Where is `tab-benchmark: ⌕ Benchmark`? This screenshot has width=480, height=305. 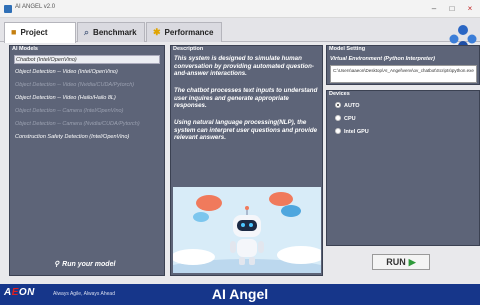
tab-benchmark: ⌕ Benchmark is located at coordinates (111, 32).